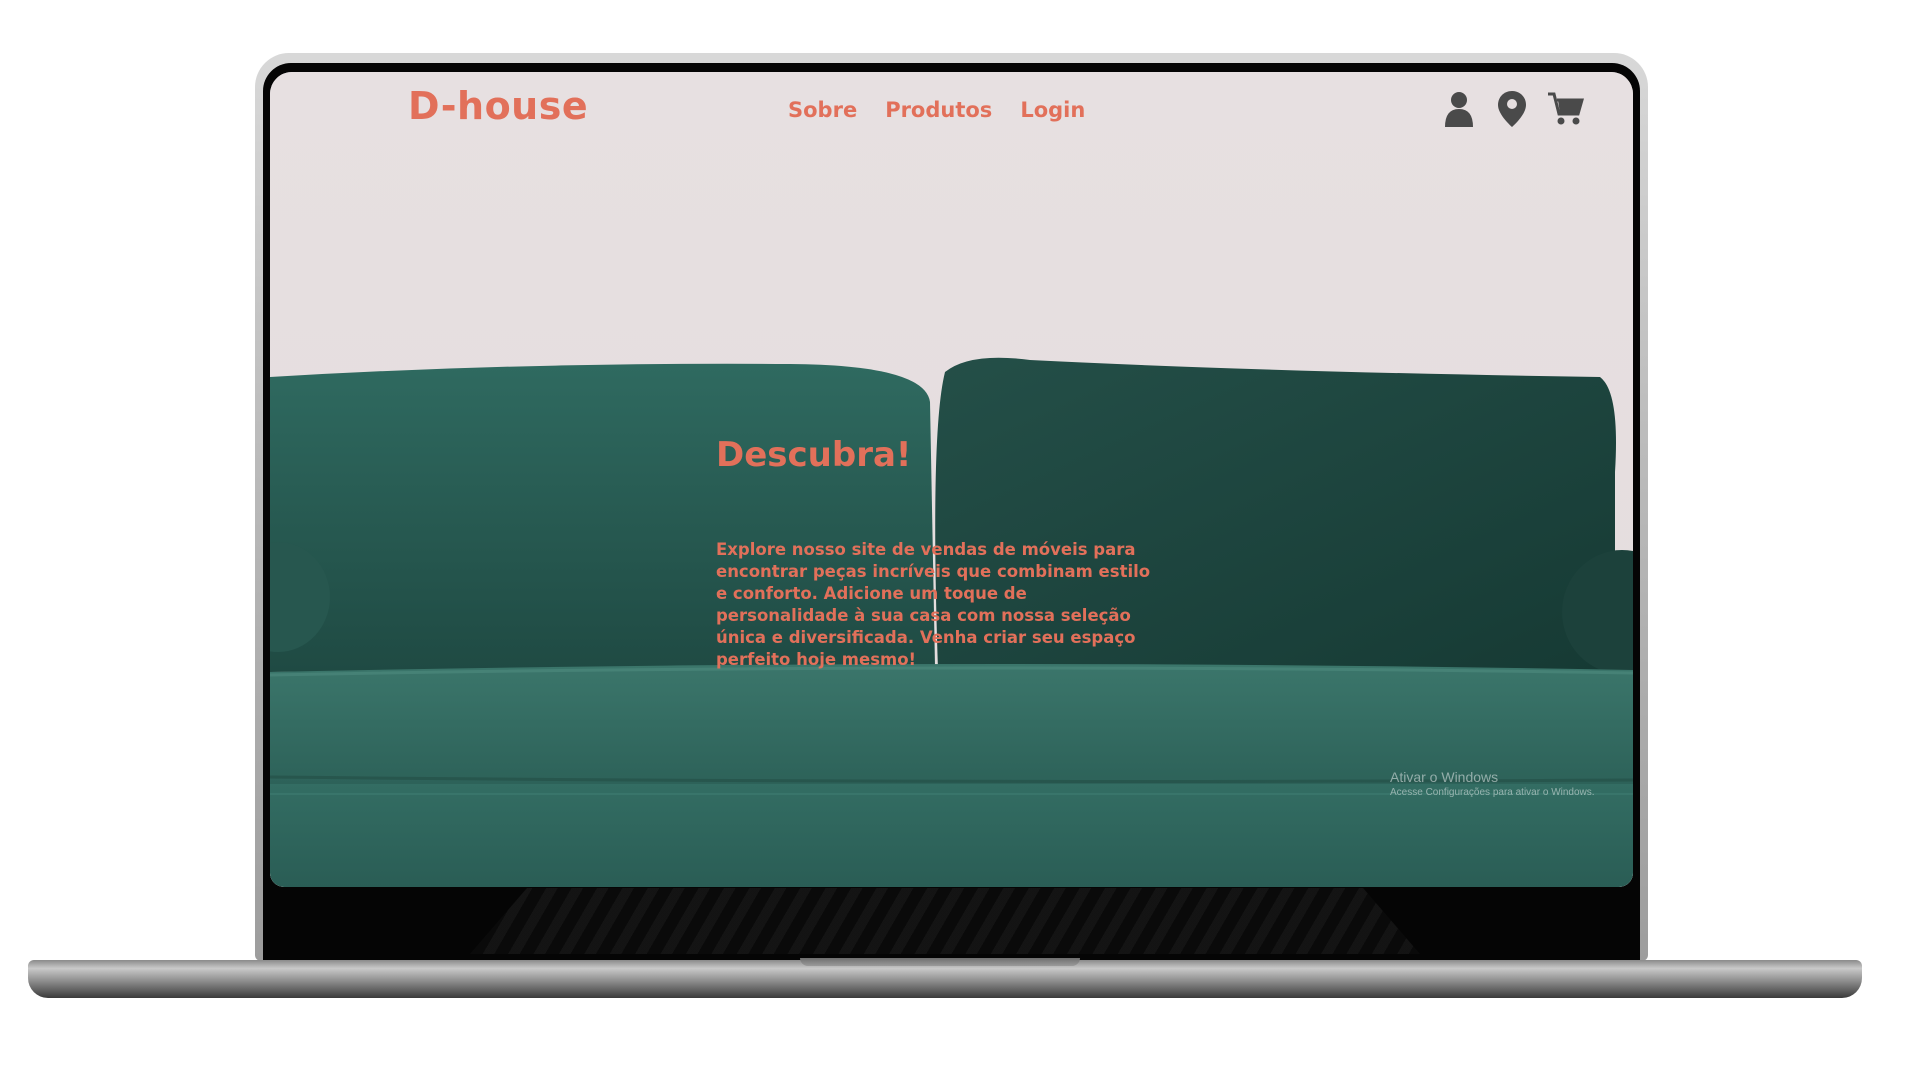  Describe the element at coordinates (940, 962) in the screenshot. I see `laptop-notch` at that location.